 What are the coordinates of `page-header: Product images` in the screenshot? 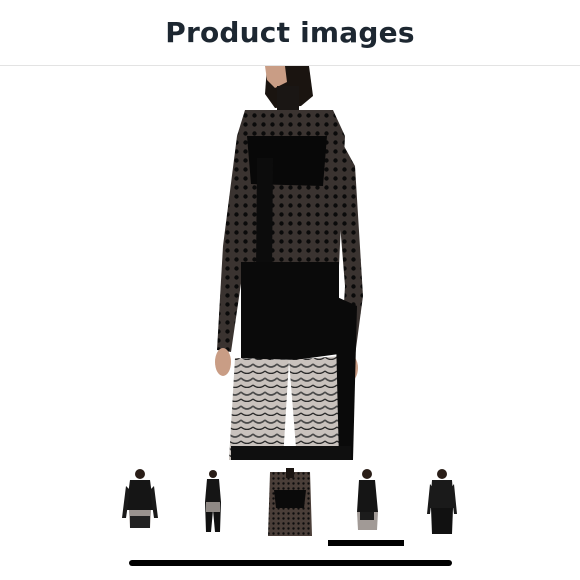 It's located at (290, 33).